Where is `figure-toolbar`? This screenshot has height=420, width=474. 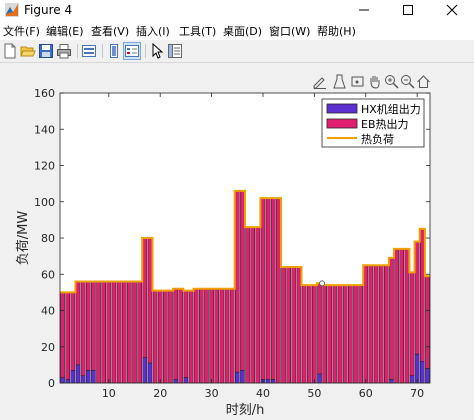 figure-toolbar is located at coordinates (237, 51).